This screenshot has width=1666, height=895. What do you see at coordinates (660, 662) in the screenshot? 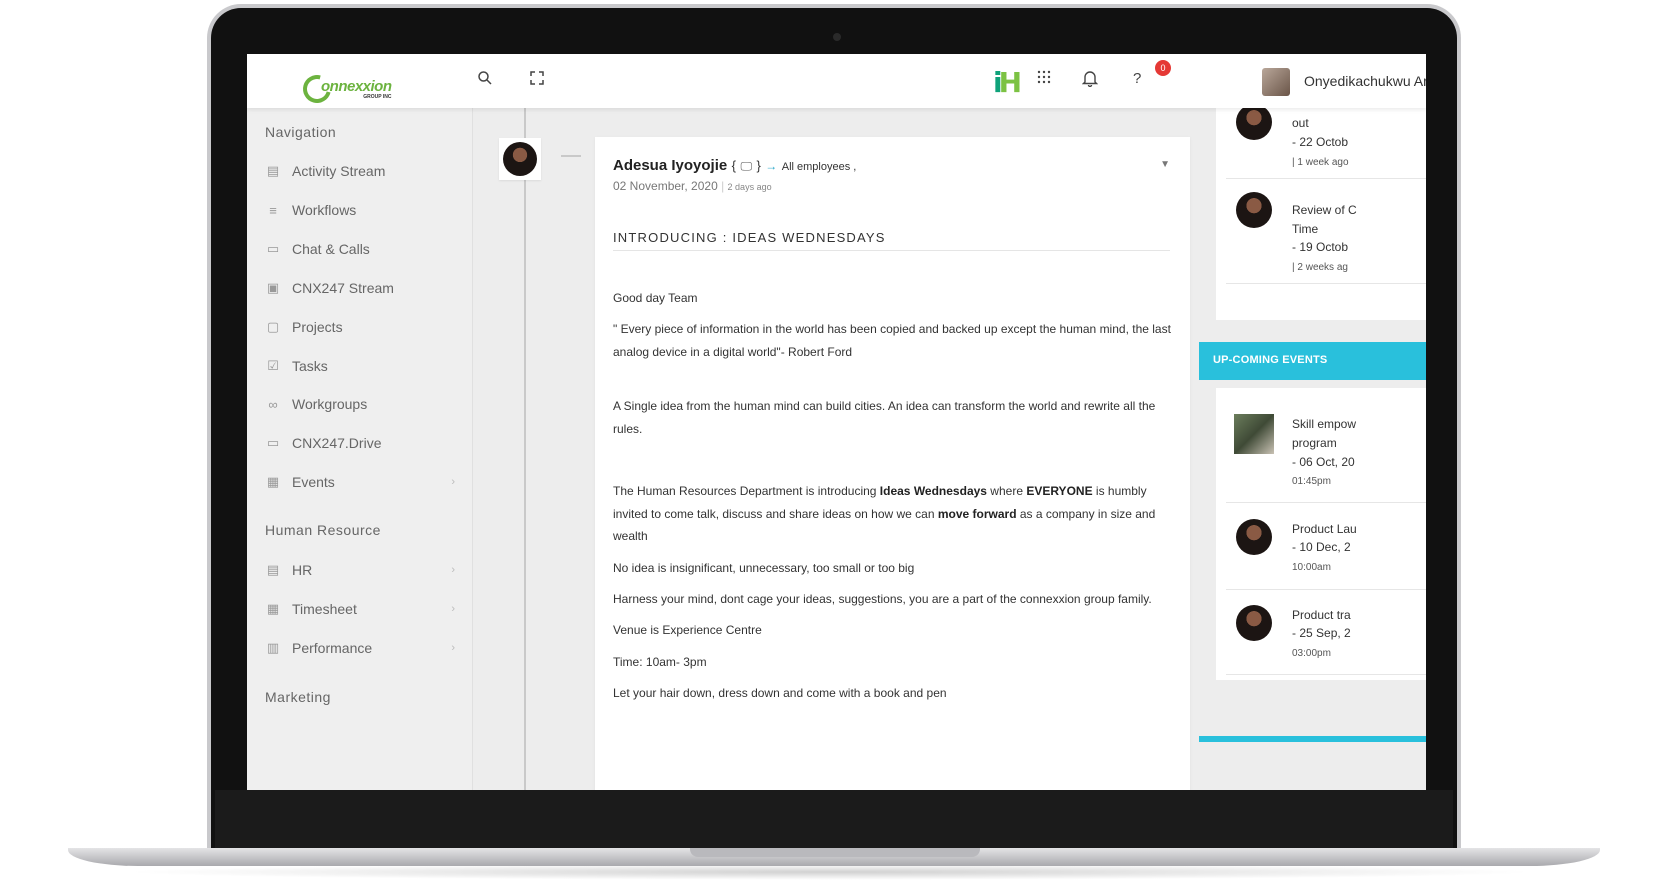
I see `post-time: Time: 10am- 3pm` at bounding box center [660, 662].